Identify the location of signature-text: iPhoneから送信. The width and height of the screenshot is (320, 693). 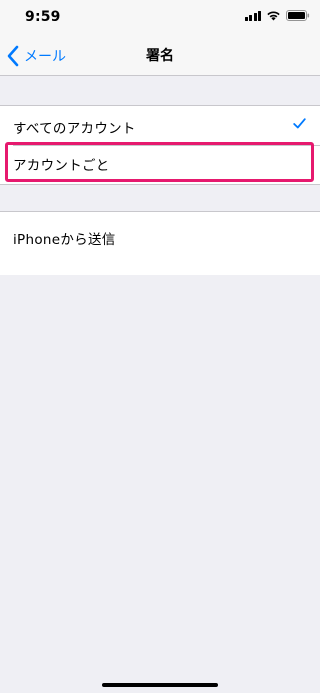
(64, 240).